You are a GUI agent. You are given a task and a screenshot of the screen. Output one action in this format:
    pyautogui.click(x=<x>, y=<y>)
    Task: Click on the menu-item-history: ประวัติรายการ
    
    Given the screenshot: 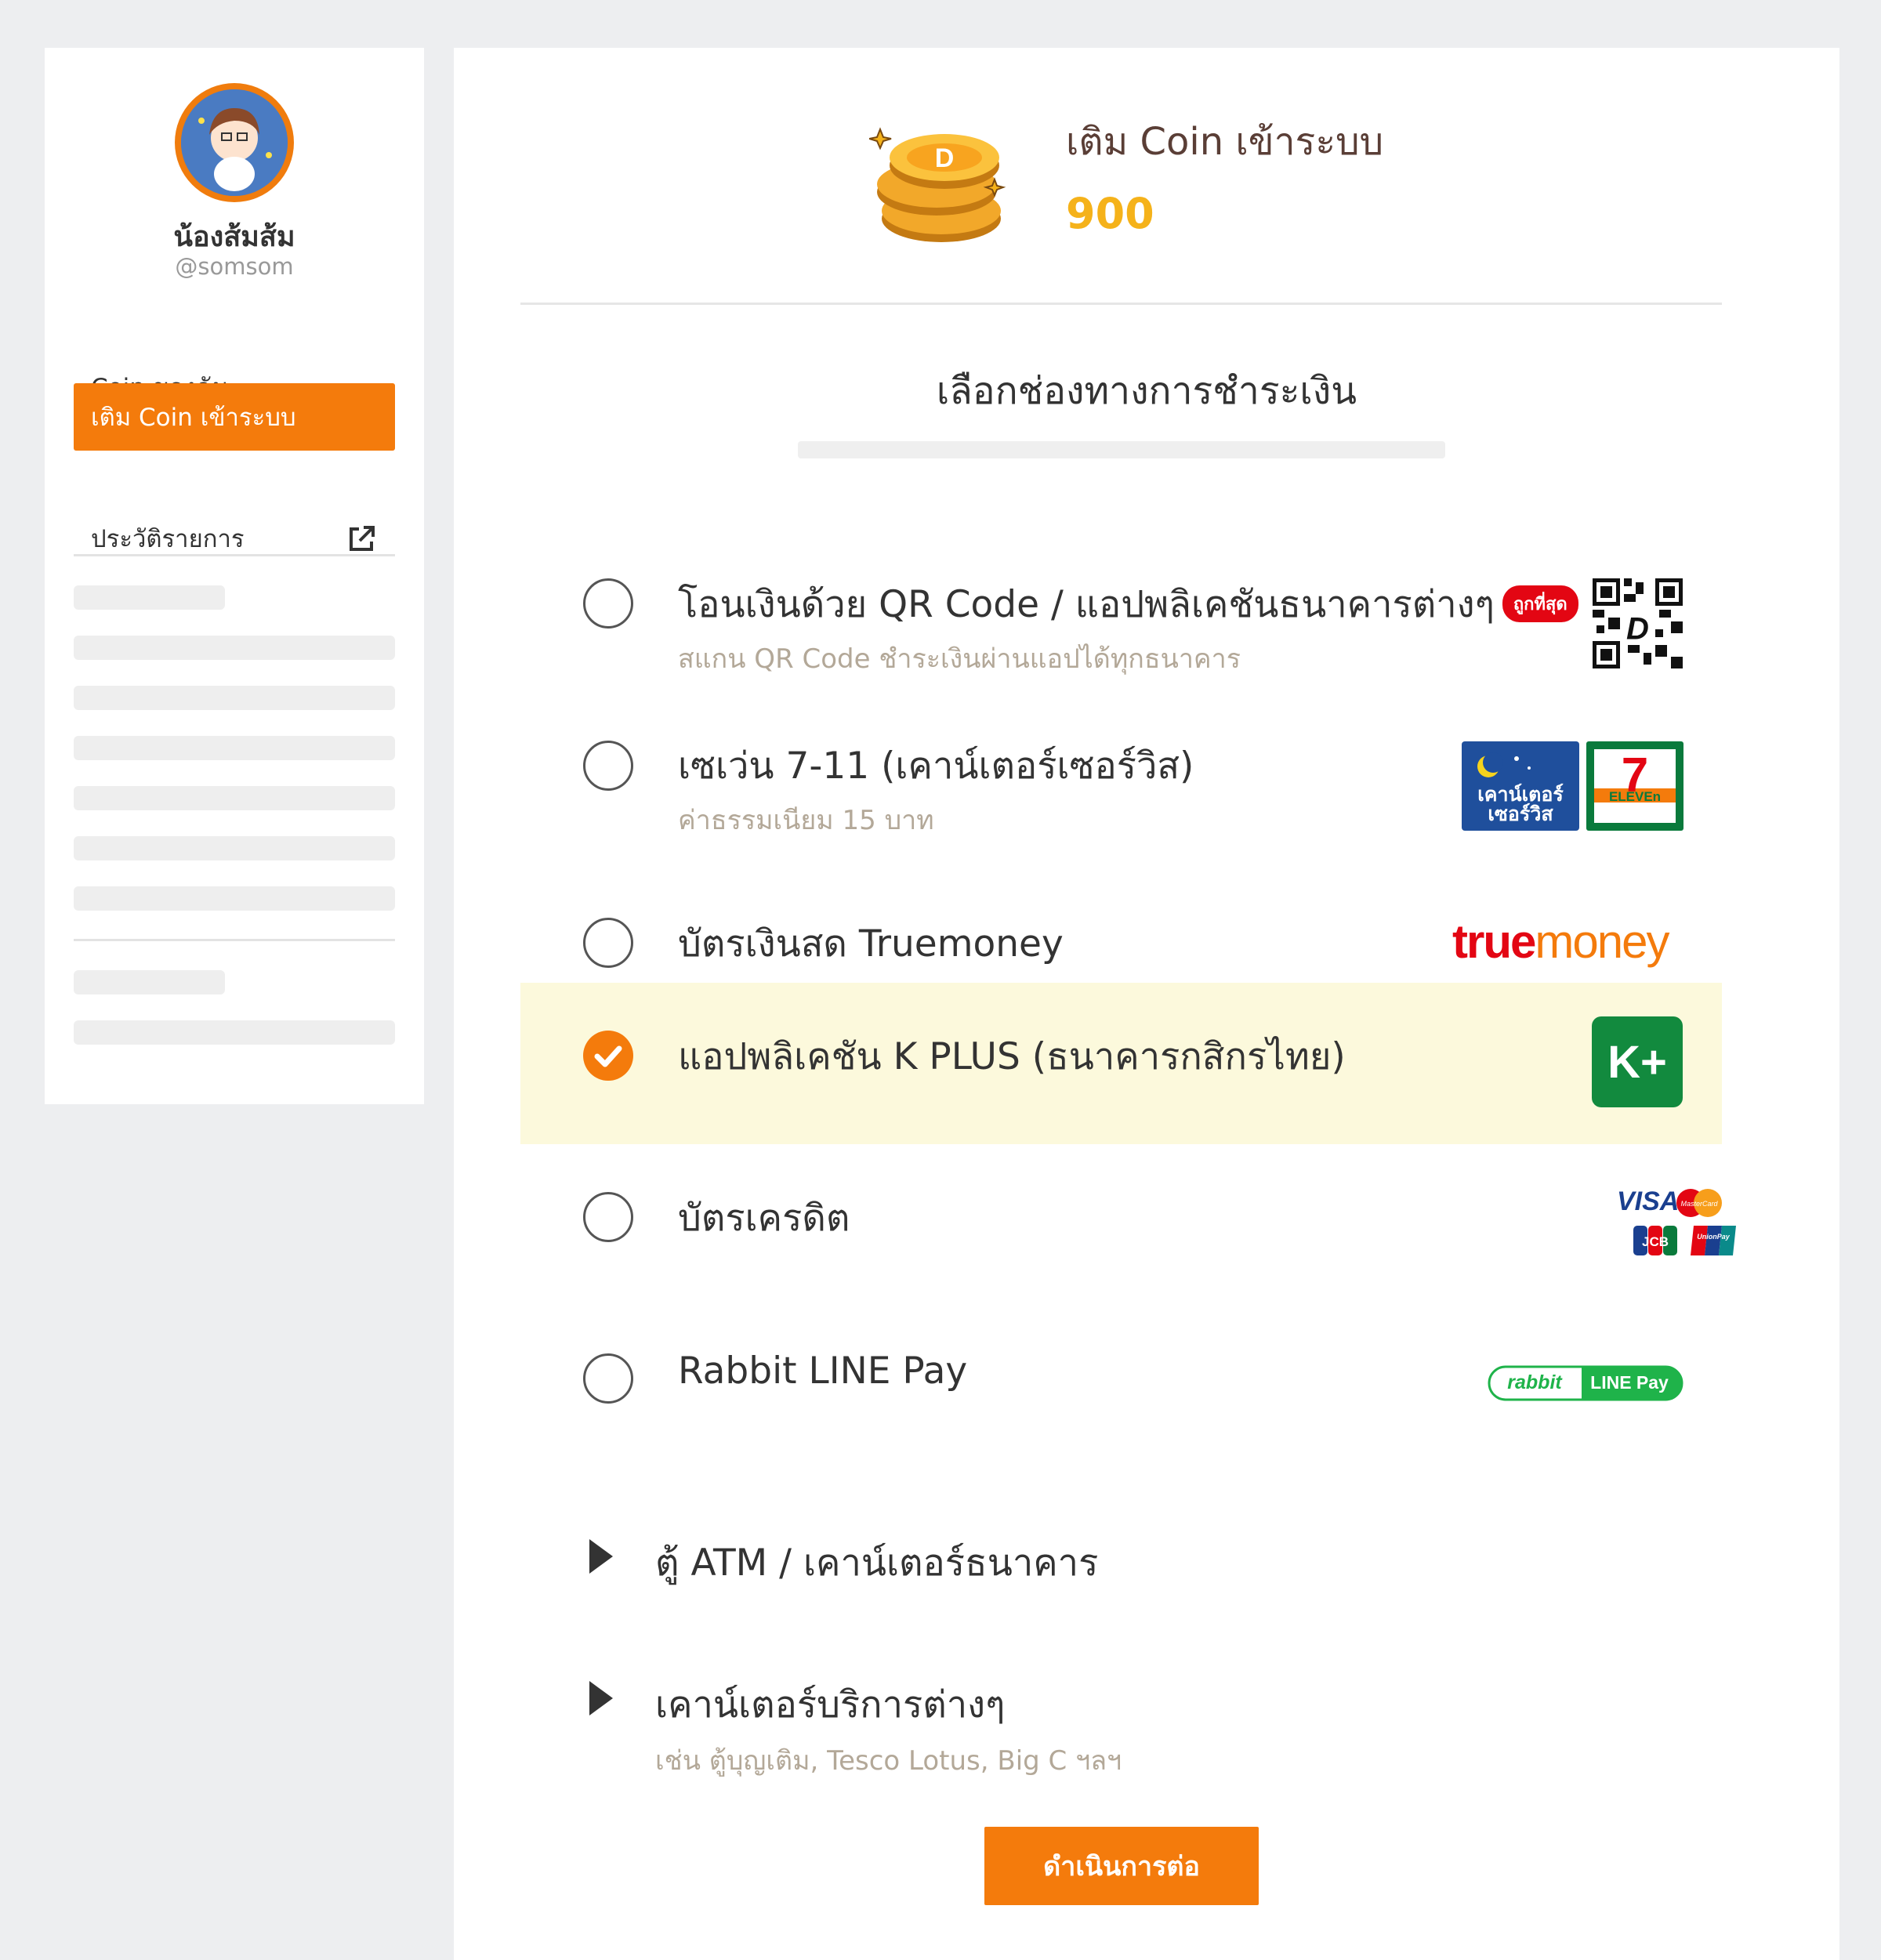 What is the action you would take?
    pyautogui.click(x=234, y=538)
    